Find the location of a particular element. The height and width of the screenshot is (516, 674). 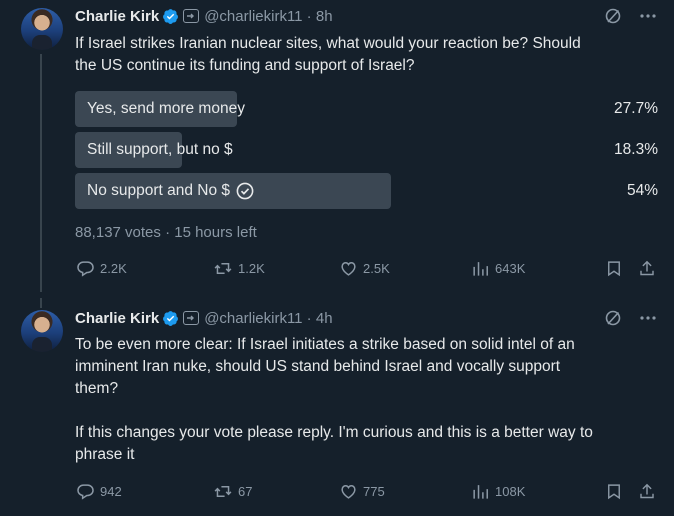

tweet-text-line: phrase it is located at coordinates (105, 454).